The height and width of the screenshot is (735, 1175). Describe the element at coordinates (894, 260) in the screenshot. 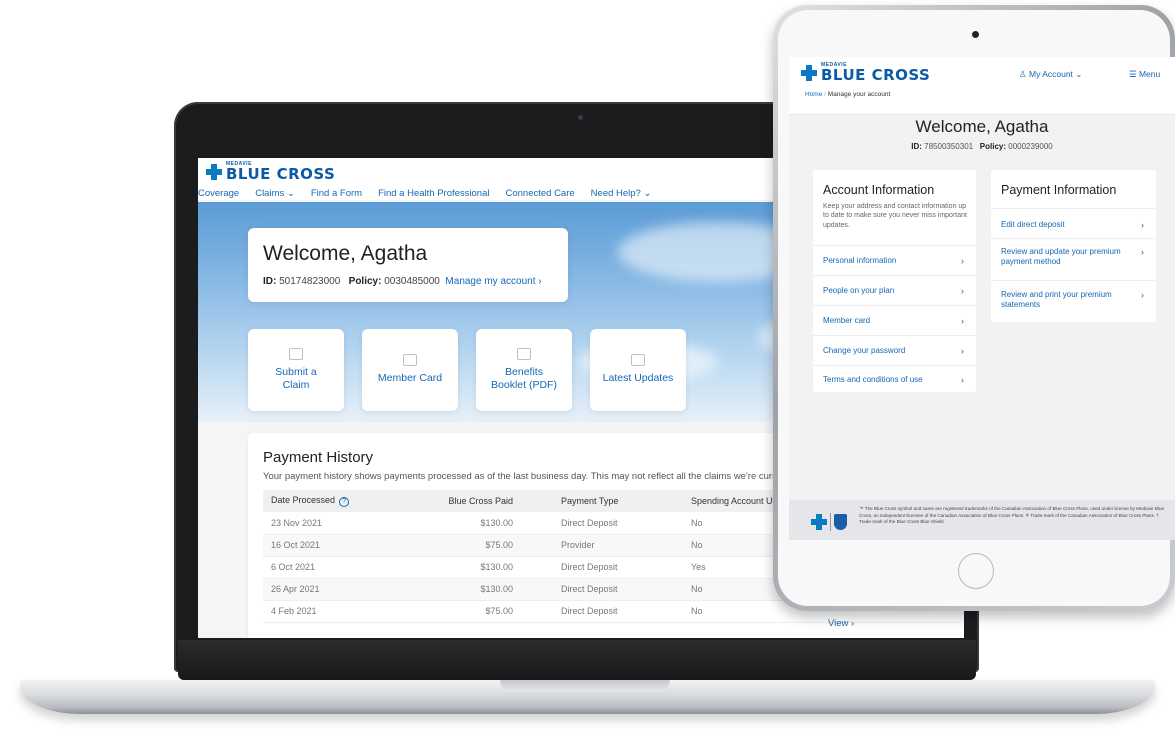

I see `menu-personal-information: Personal information ›` at that location.